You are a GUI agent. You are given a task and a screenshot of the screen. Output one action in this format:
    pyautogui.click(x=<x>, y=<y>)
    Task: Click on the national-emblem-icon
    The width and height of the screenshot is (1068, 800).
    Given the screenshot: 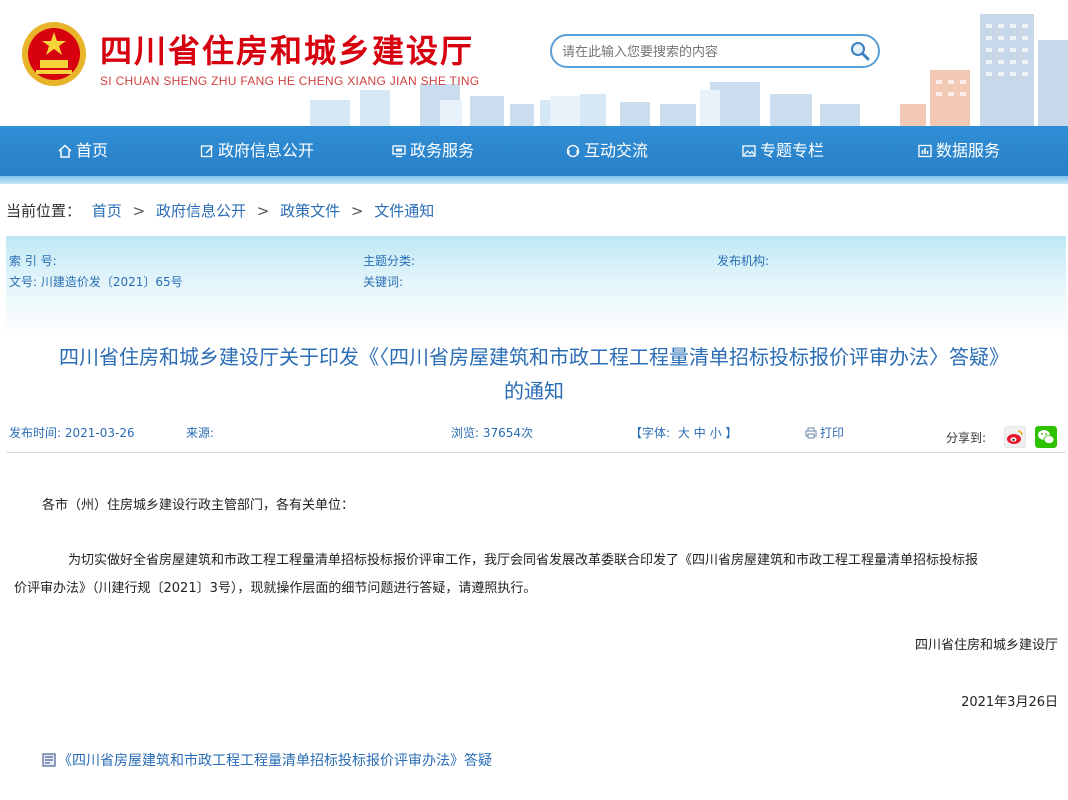 What is the action you would take?
    pyautogui.click(x=54, y=54)
    